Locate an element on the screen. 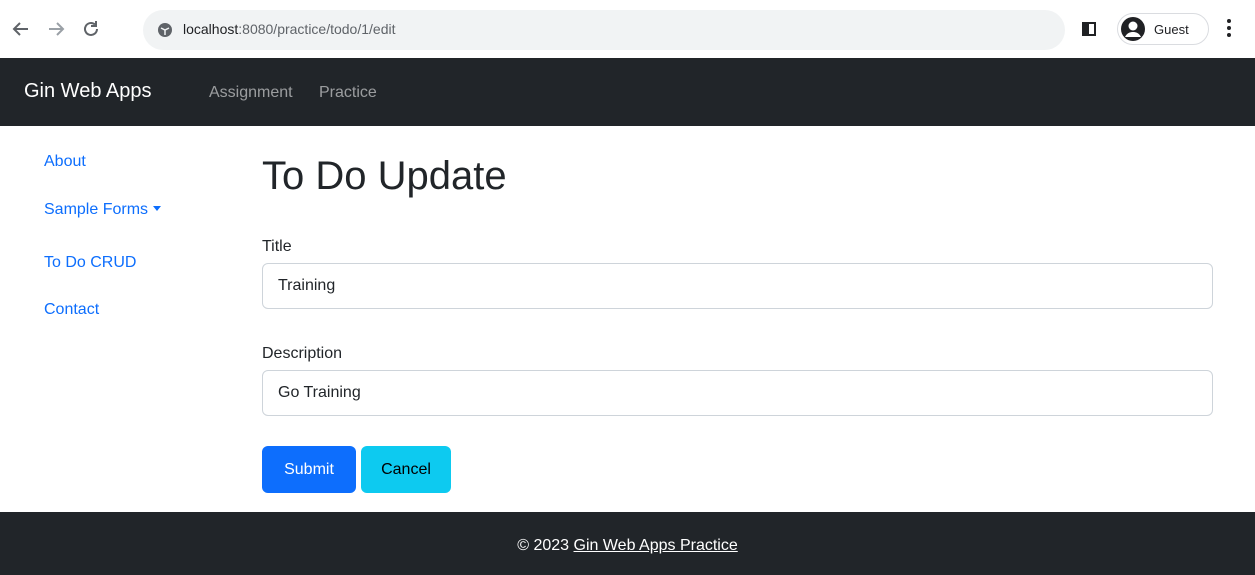  profile-button: Guest is located at coordinates (1163, 29).